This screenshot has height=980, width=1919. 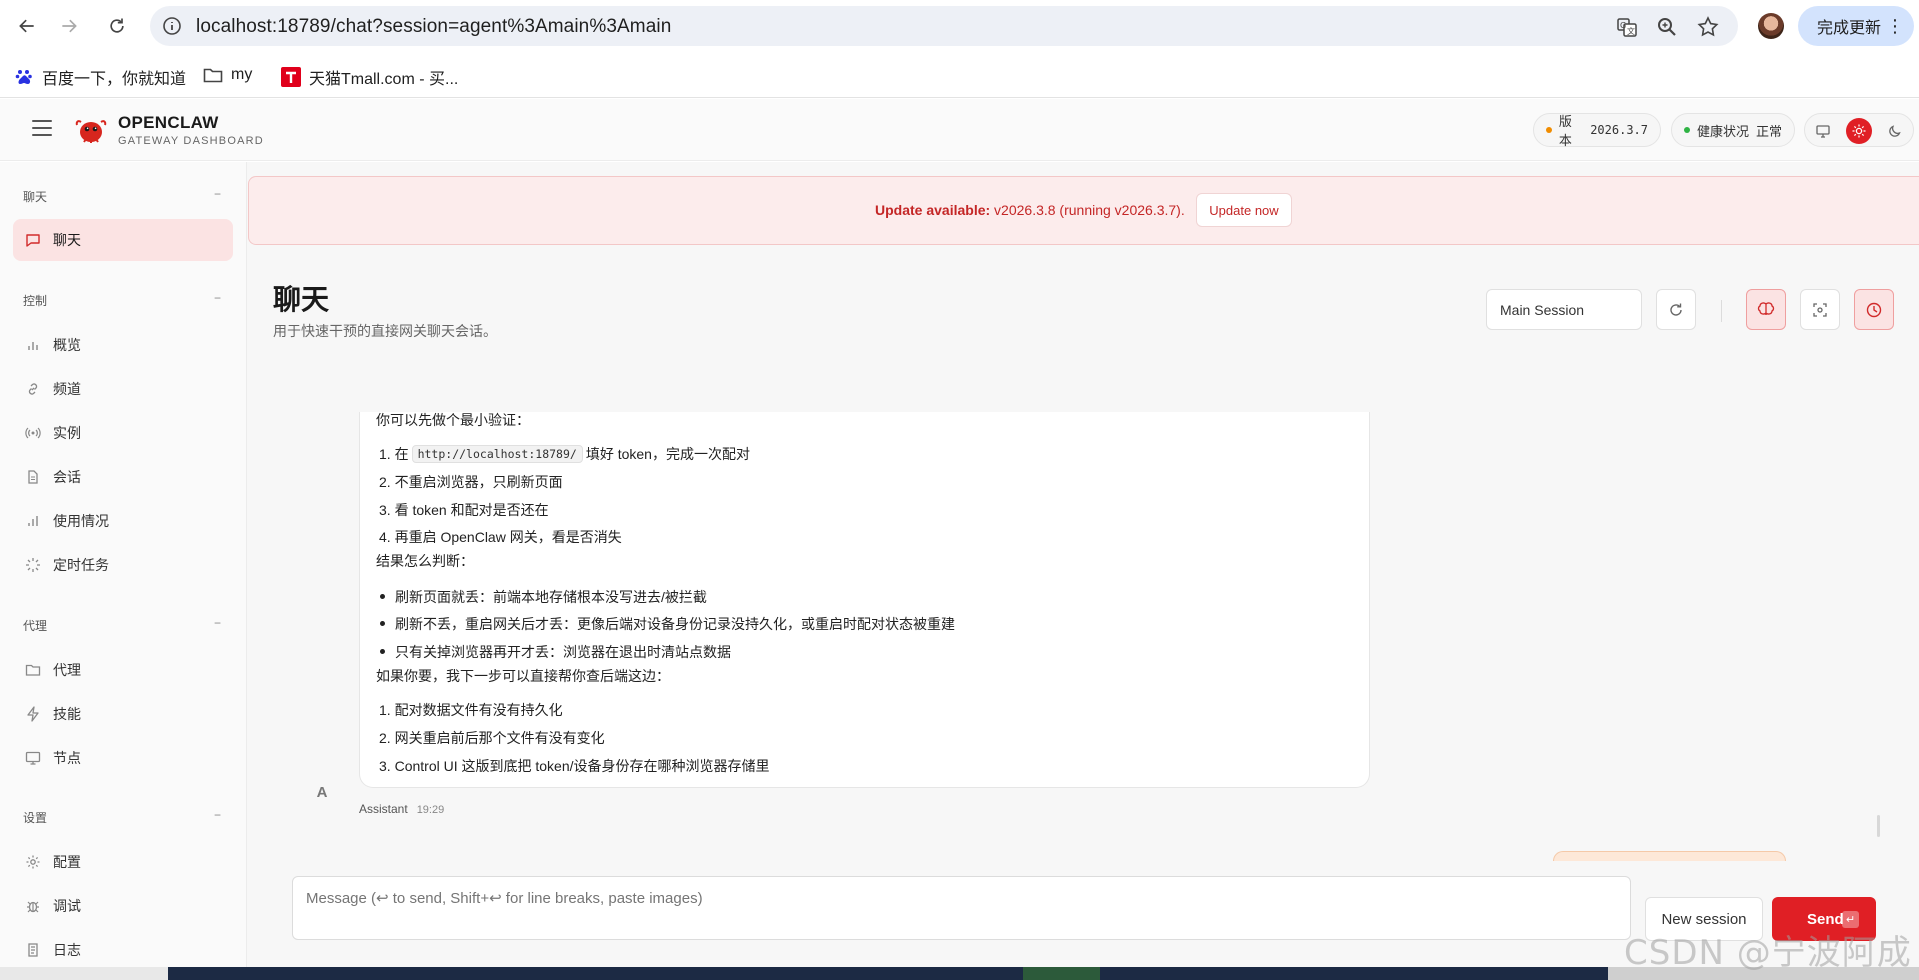 I want to click on bullet-item: 刷新页面就丢：前端本地存储根本没写进去/被拦截, so click(x=551, y=597).